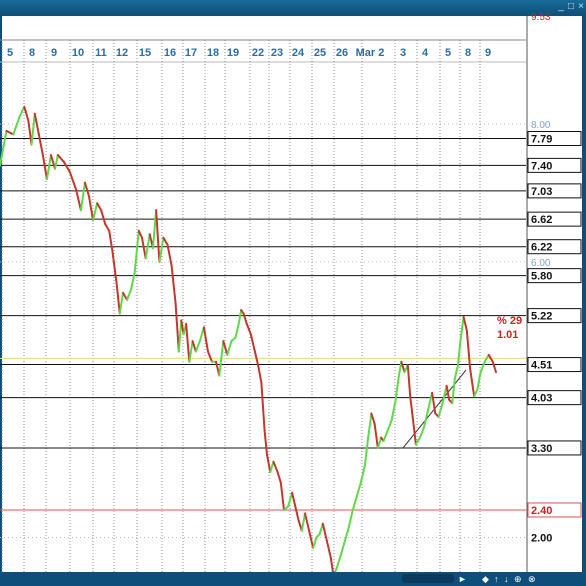 The width and height of the screenshot is (586, 586). Describe the element at coordinates (541, 263) in the screenshot. I see `light-level-label: 6.00` at that location.